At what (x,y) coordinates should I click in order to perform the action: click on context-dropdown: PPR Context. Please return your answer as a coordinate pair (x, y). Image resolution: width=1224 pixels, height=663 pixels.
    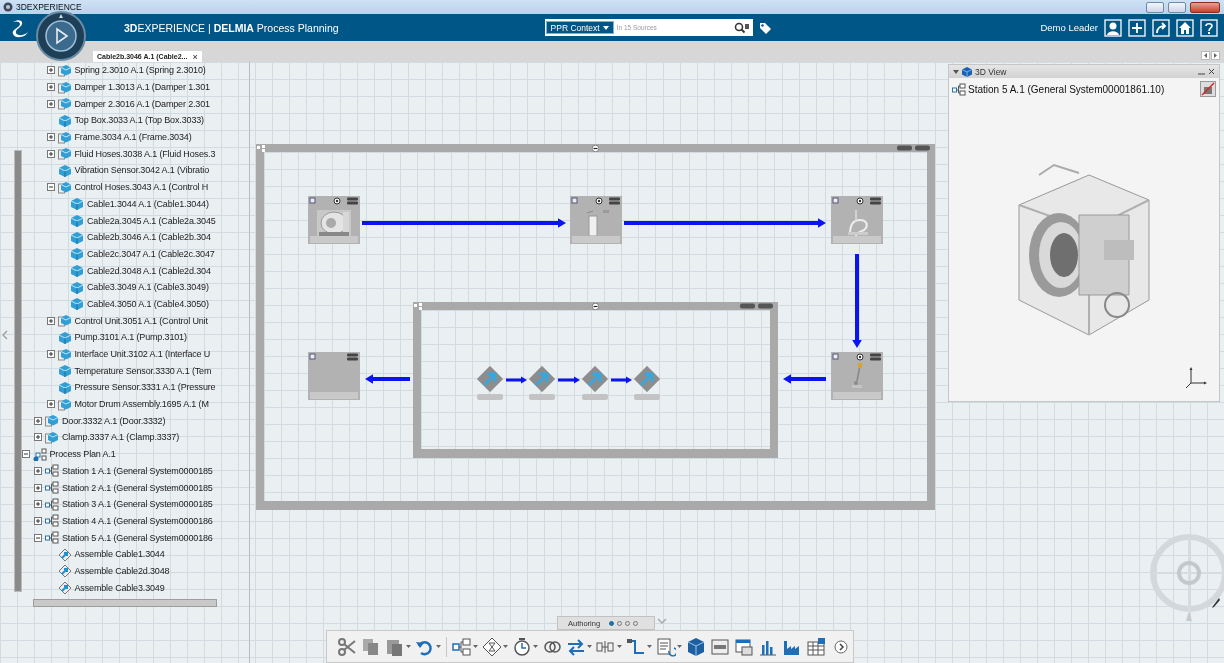
    Looking at the image, I should click on (579, 27).